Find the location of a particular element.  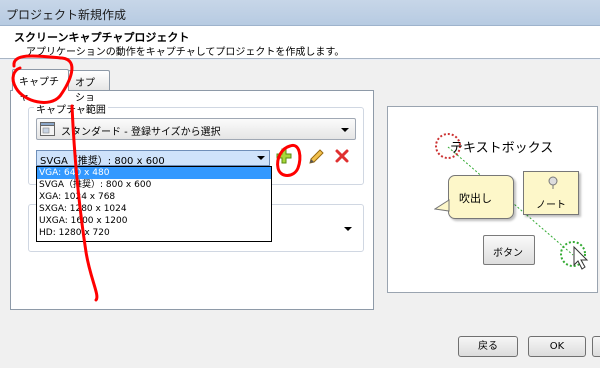

window-icon is located at coordinates (47, 129).